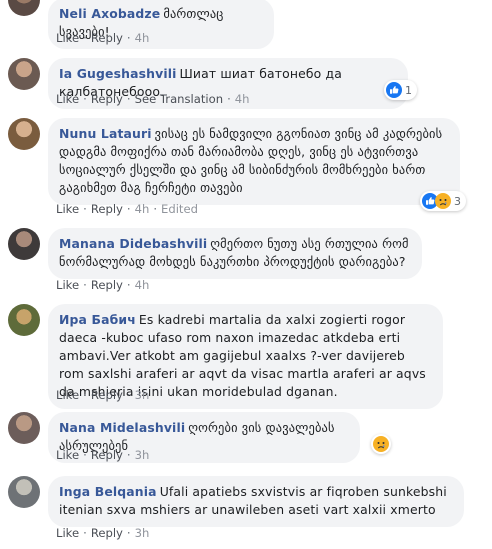 This screenshot has width=492, height=549. I want to click on author-name: Ia Gugeshashvili, so click(118, 73).